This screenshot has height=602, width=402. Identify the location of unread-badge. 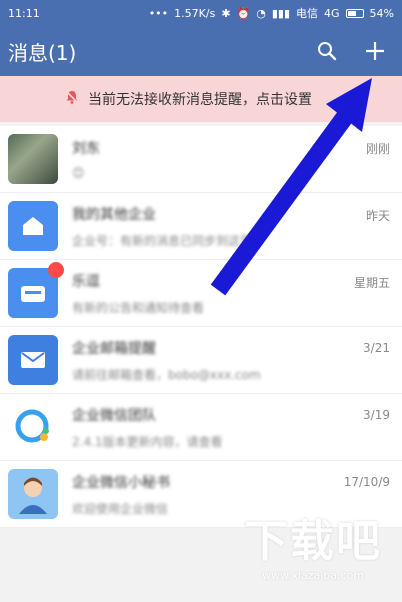
(56, 270).